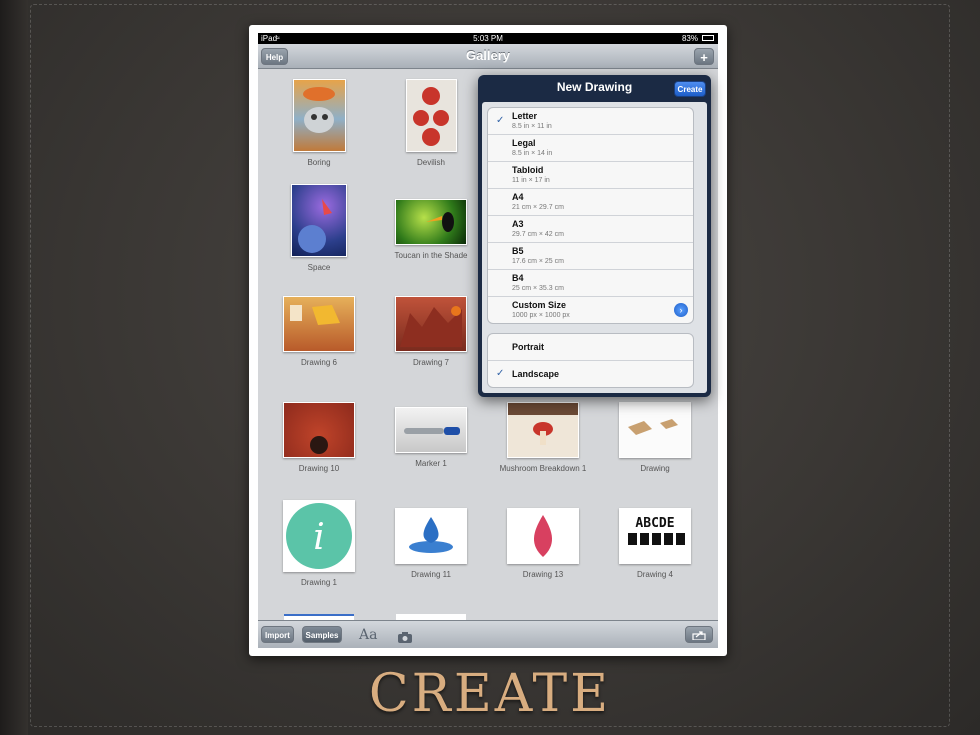 This screenshot has height=735, width=980. I want to click on gallery-item: Drawing 13, so click(543, 543).